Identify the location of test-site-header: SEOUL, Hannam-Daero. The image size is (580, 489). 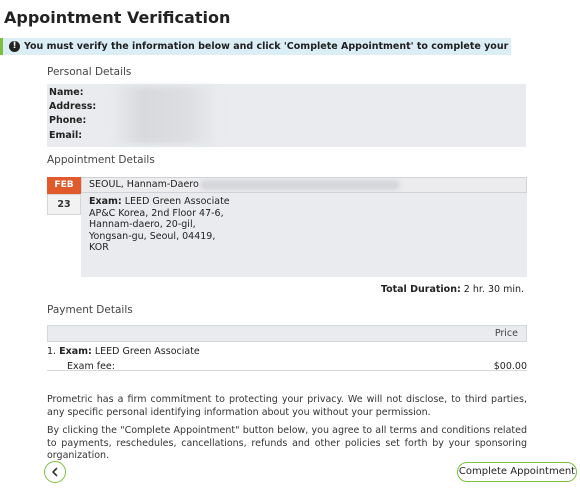
(304, 185).